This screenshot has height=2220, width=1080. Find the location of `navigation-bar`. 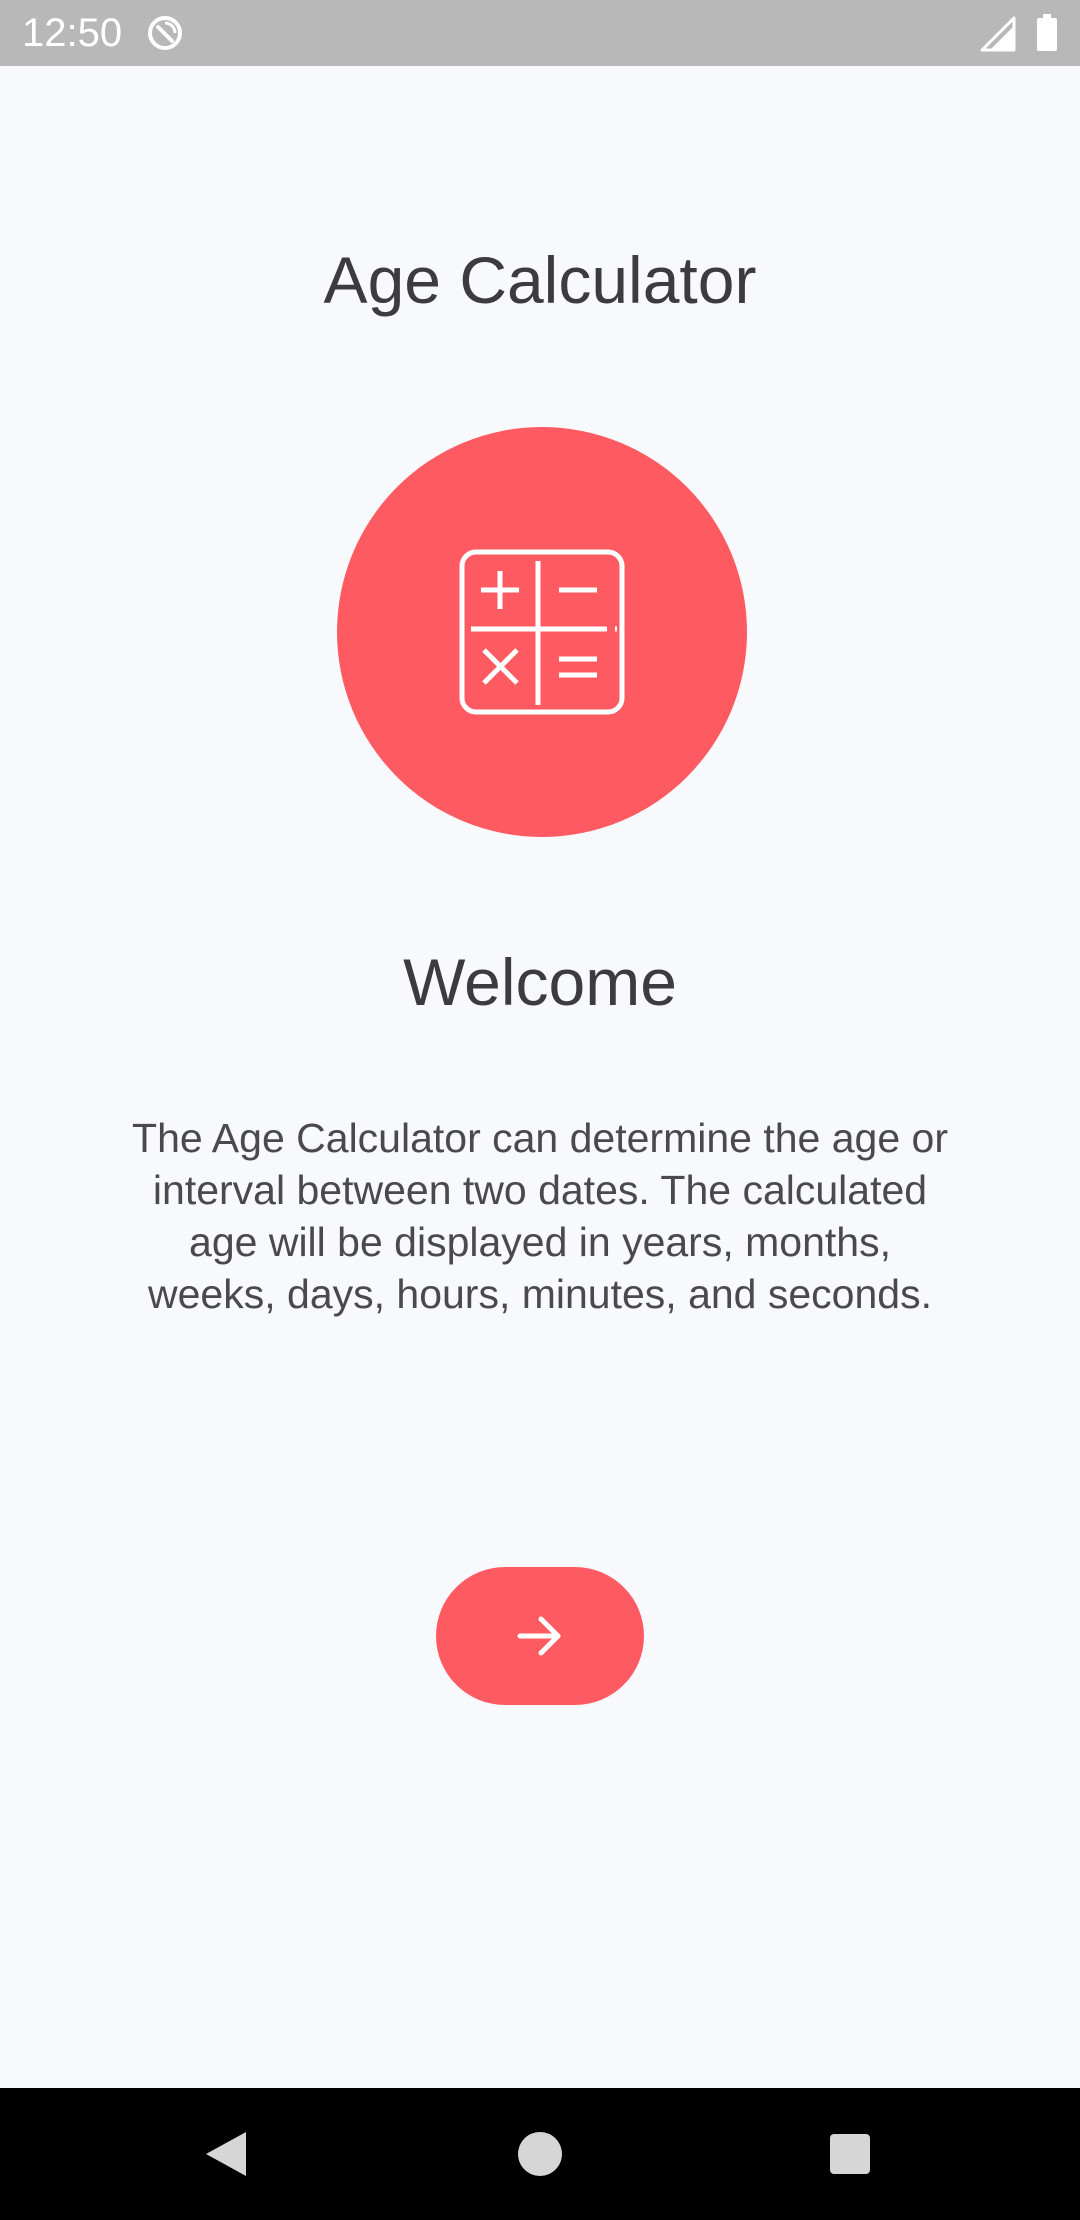

navigation-bar is located at coordinates (540, 2154).